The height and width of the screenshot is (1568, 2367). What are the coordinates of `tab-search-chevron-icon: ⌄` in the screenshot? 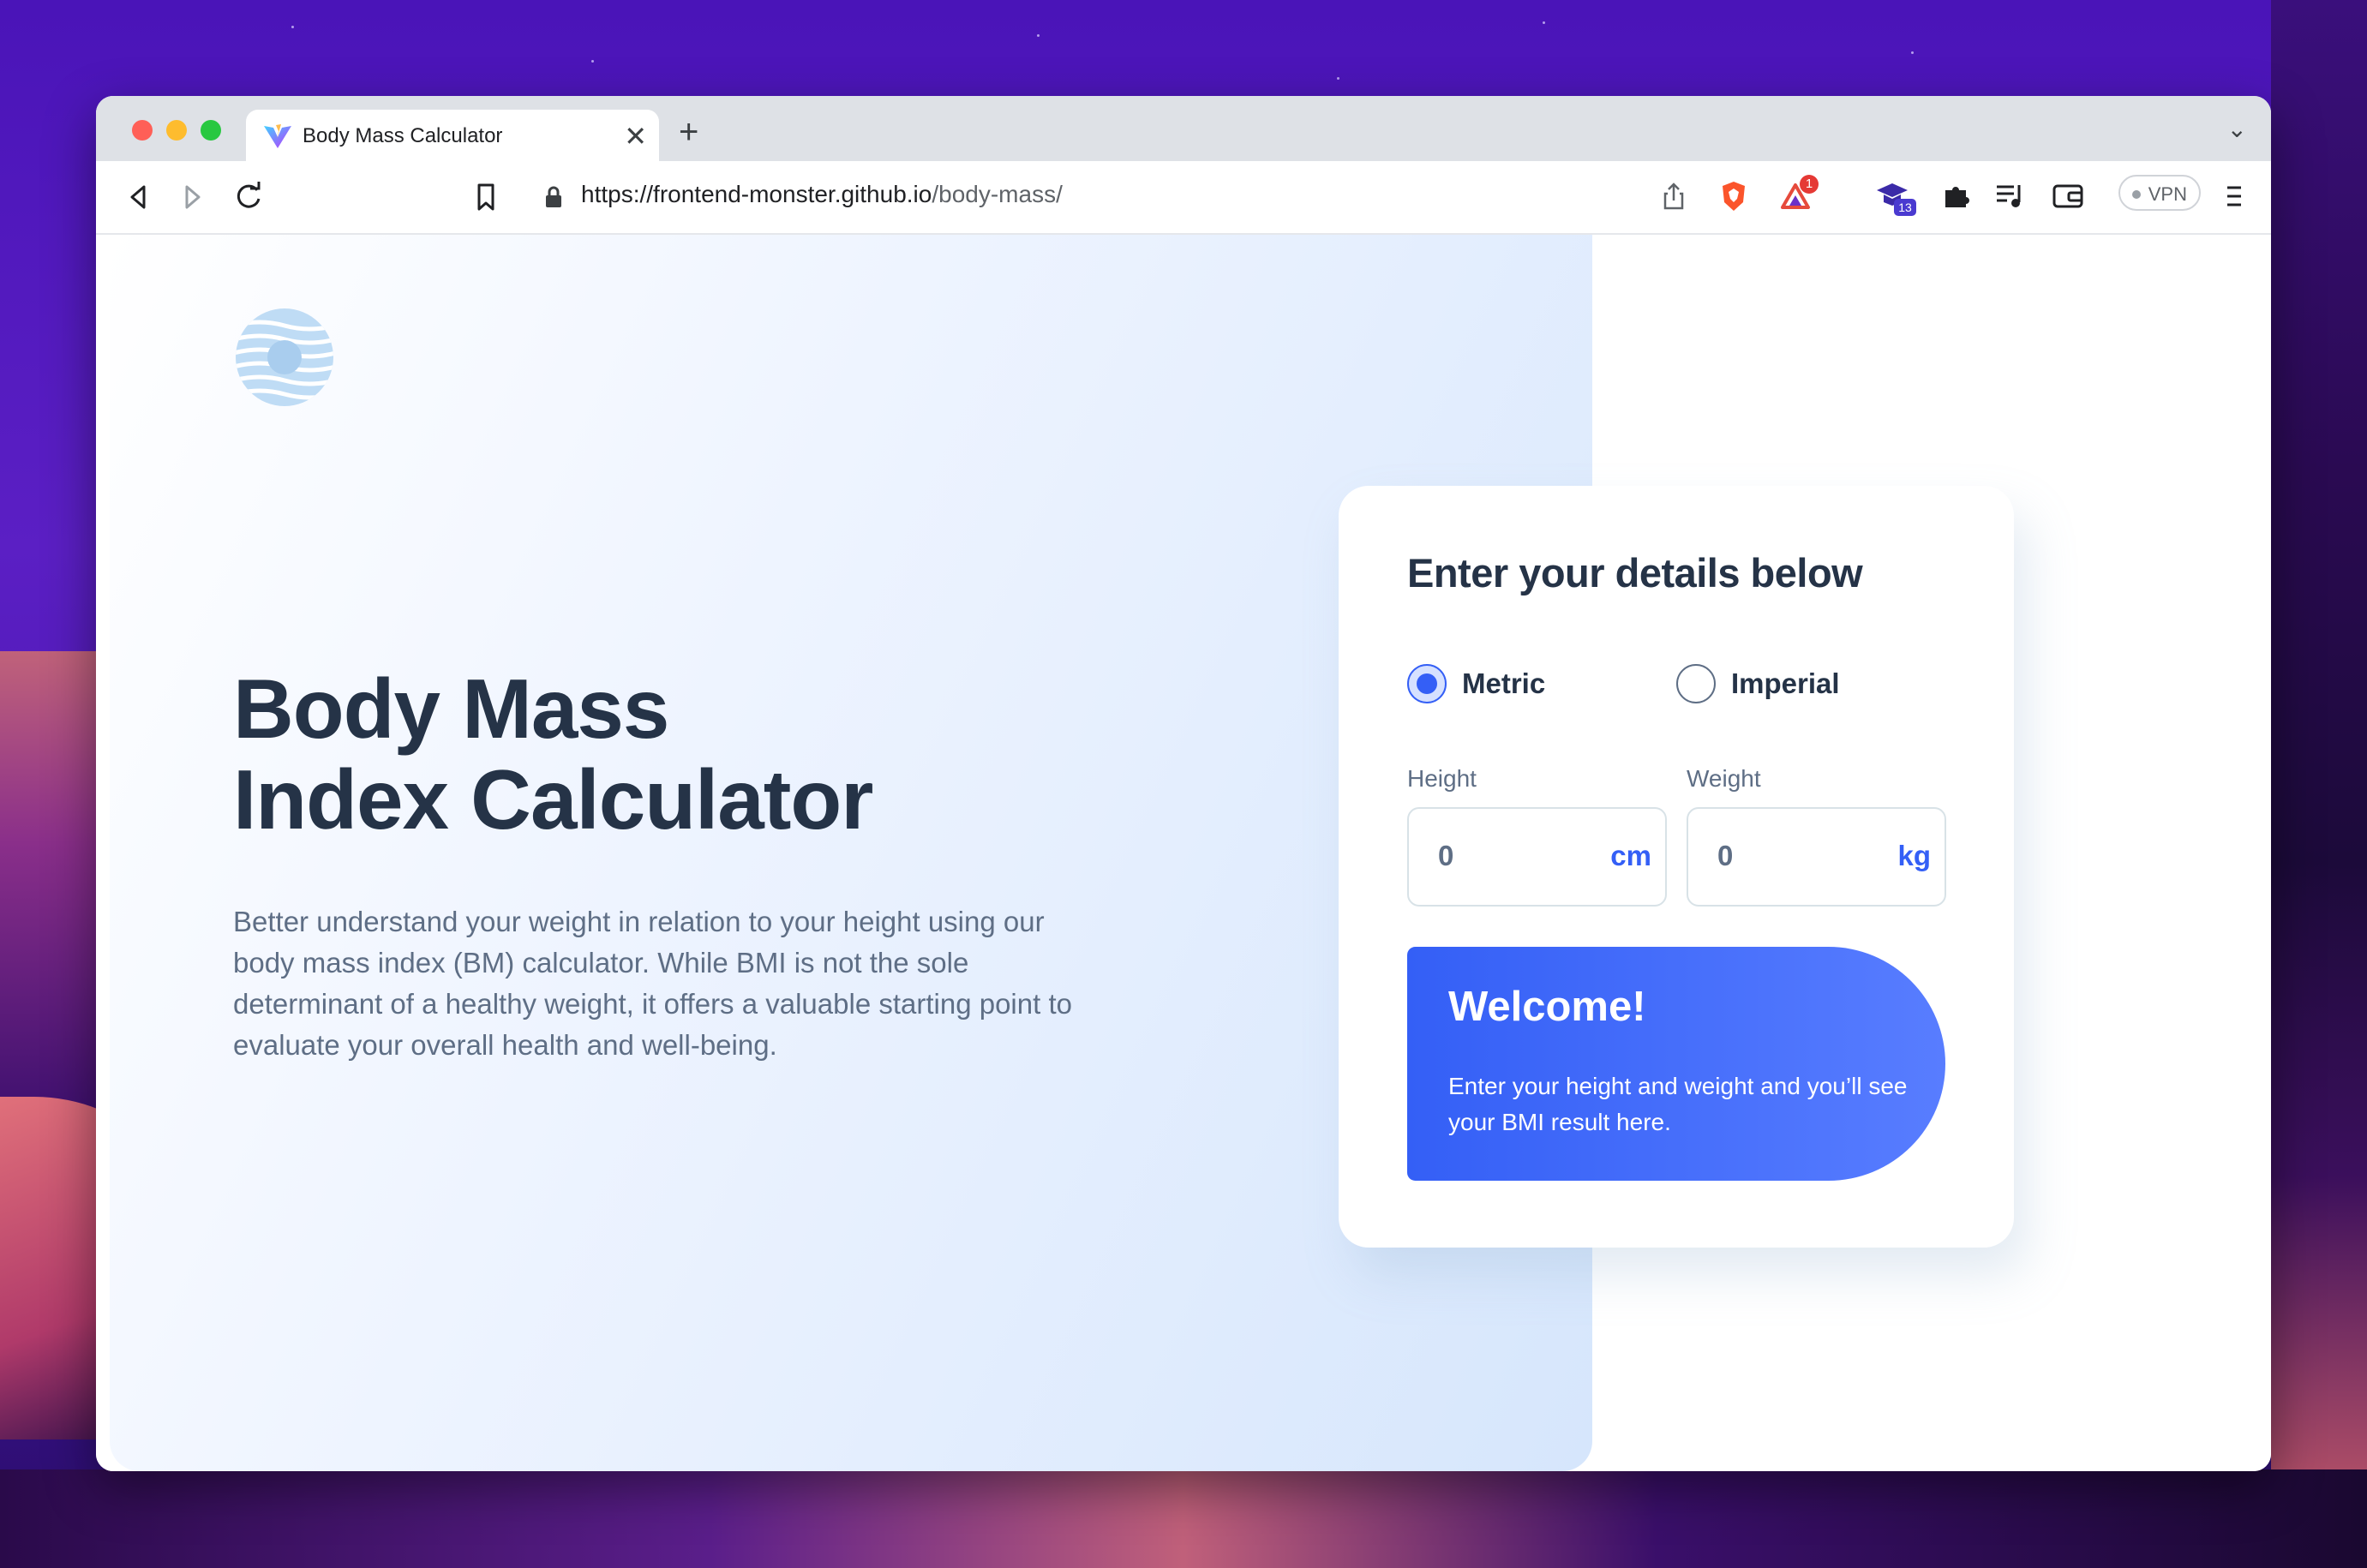 It's located at (2237, 129).